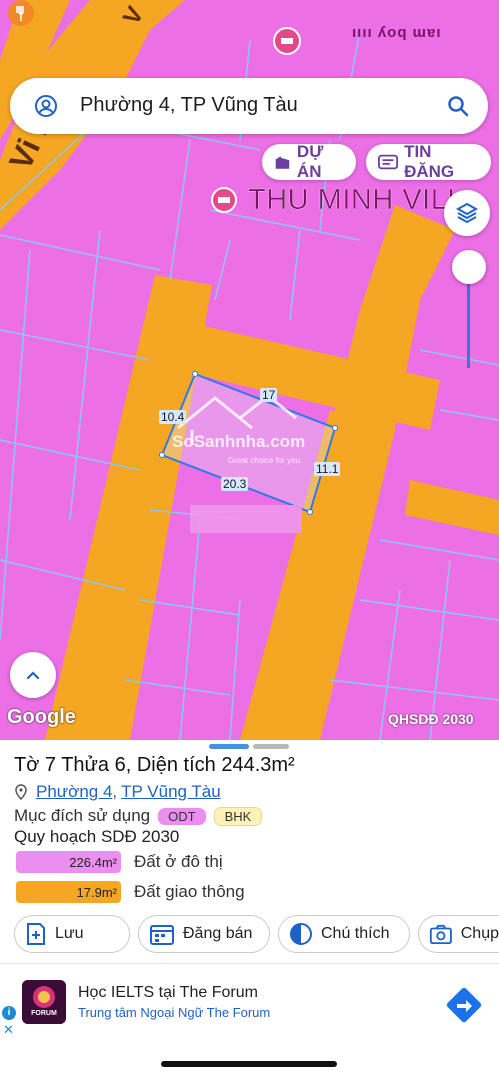 The width and height of the screenshot is (499, 1080). Describe the element at coordinates (218, 933) in the screenshot. I see `post-sale-label: Đăng bán` at that location.